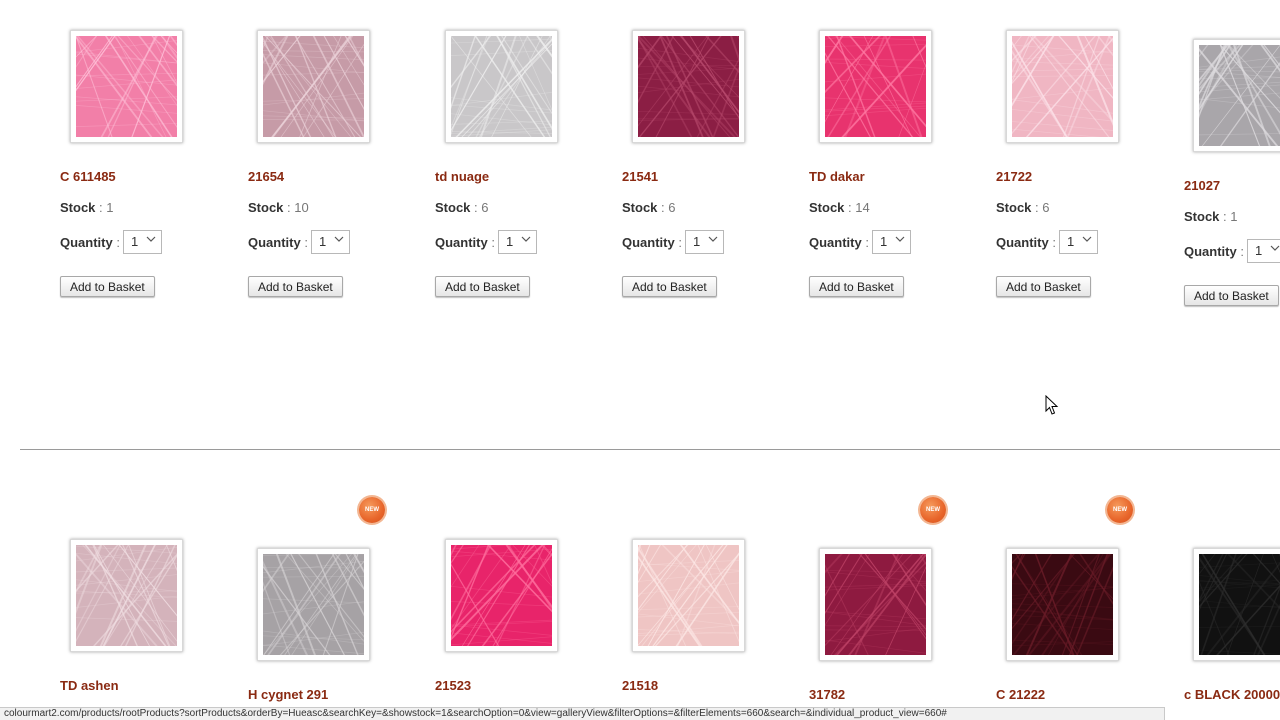 Image resolution: width=1280 pixels, height=720 pixels. What do you see at coordinates (1232, 694) in the screenshot?
I see `product-name: c BLACK 20000` at bounding box center [1232, 694].